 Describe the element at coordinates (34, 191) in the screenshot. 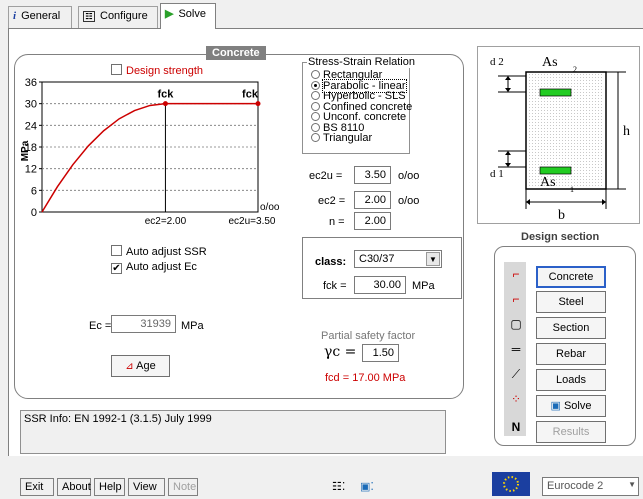

I see `y-tick-label: 6` at that location.